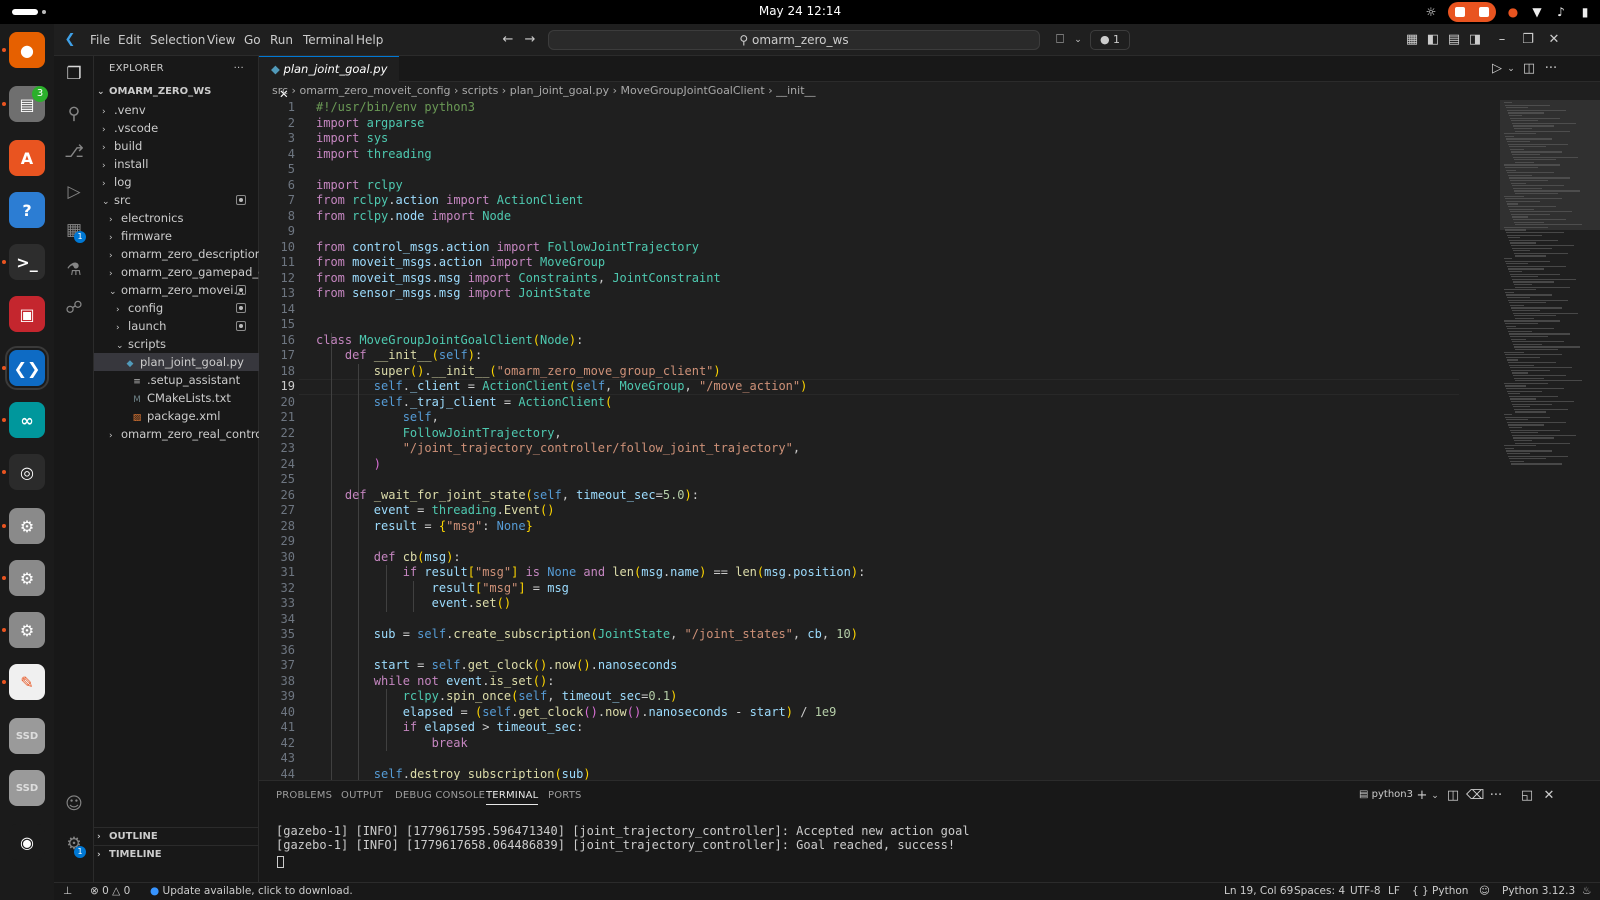 This screenshot has height=900, width=1600. What do you see at coordinates (100, 40) in the screenshot?
I see `menu-file: File` at bounding box center [100, 40].